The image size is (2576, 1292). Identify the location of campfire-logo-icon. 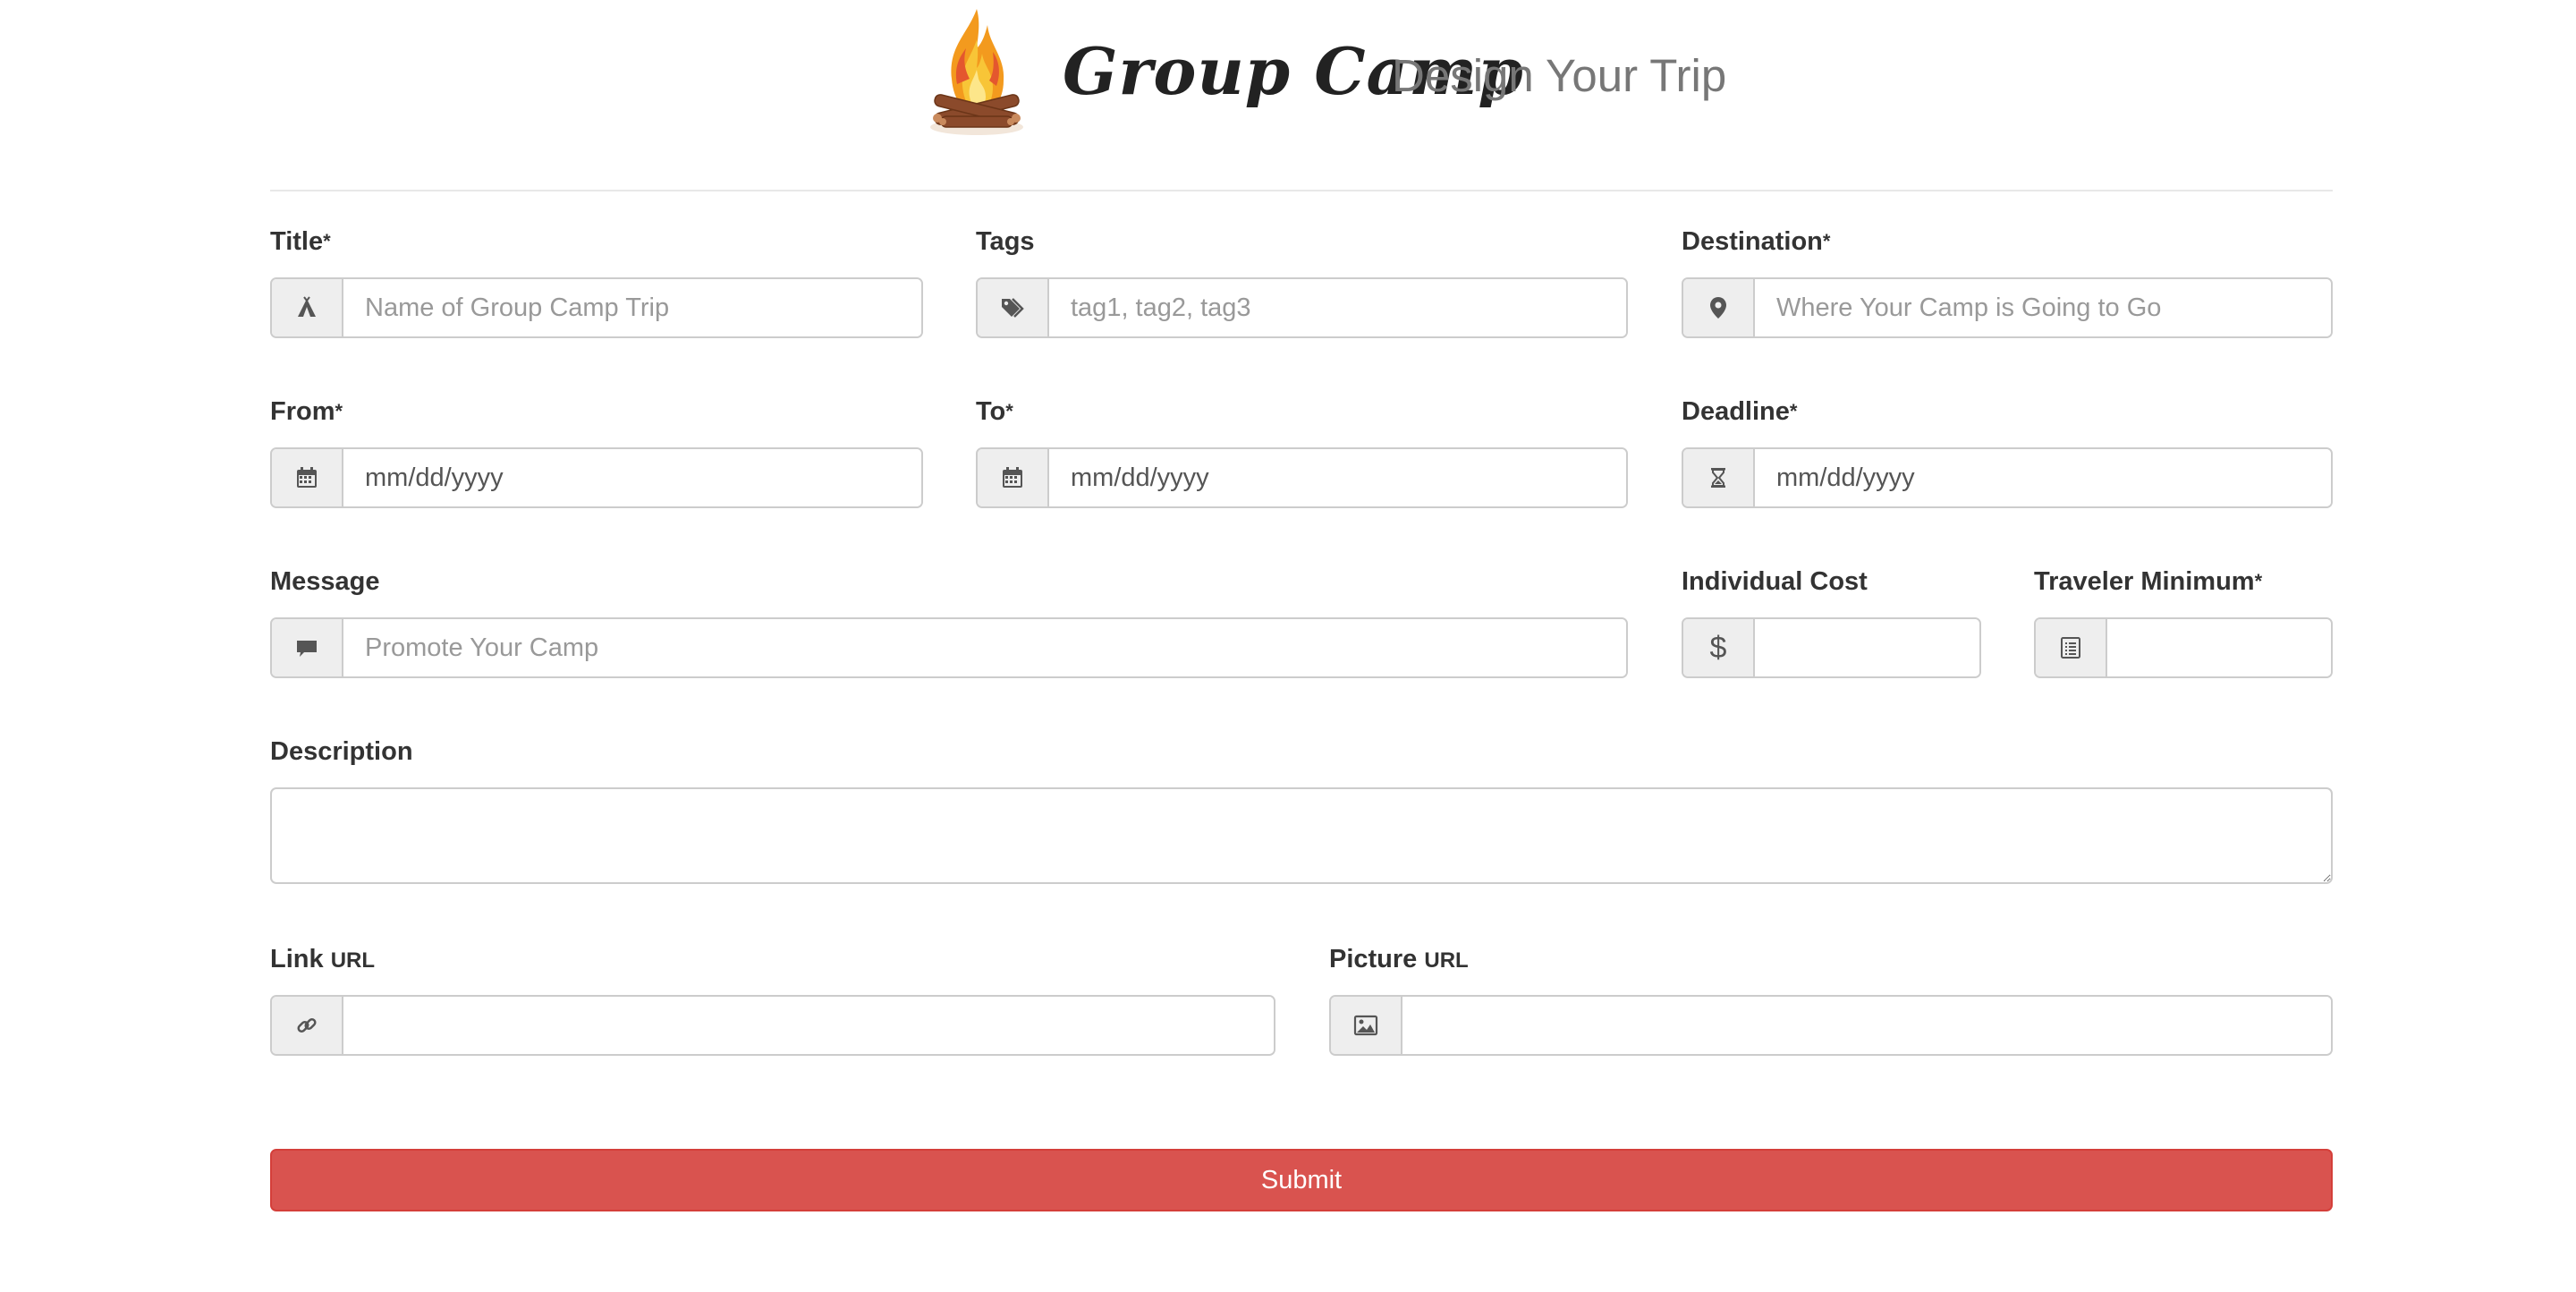
(976, 72).